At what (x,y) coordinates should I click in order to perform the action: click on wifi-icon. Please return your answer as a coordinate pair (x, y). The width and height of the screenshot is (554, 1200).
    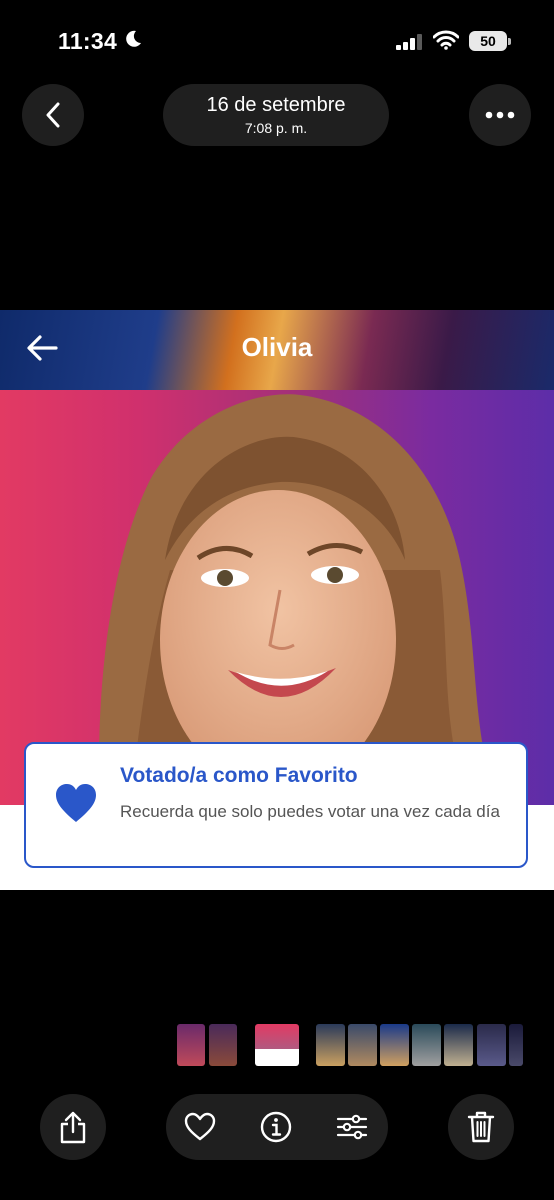
    Looking at the image, I should click on (446, 40).